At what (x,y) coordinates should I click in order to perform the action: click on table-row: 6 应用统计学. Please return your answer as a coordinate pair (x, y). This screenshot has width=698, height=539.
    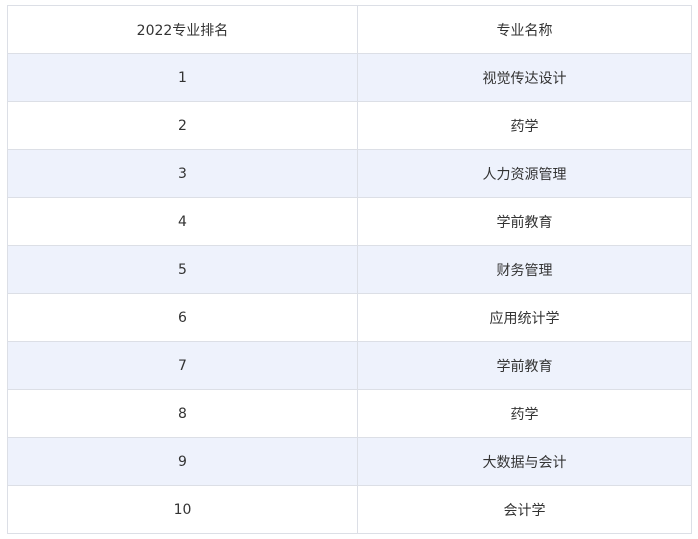
    Looking at the image, I should click on (349, 317).